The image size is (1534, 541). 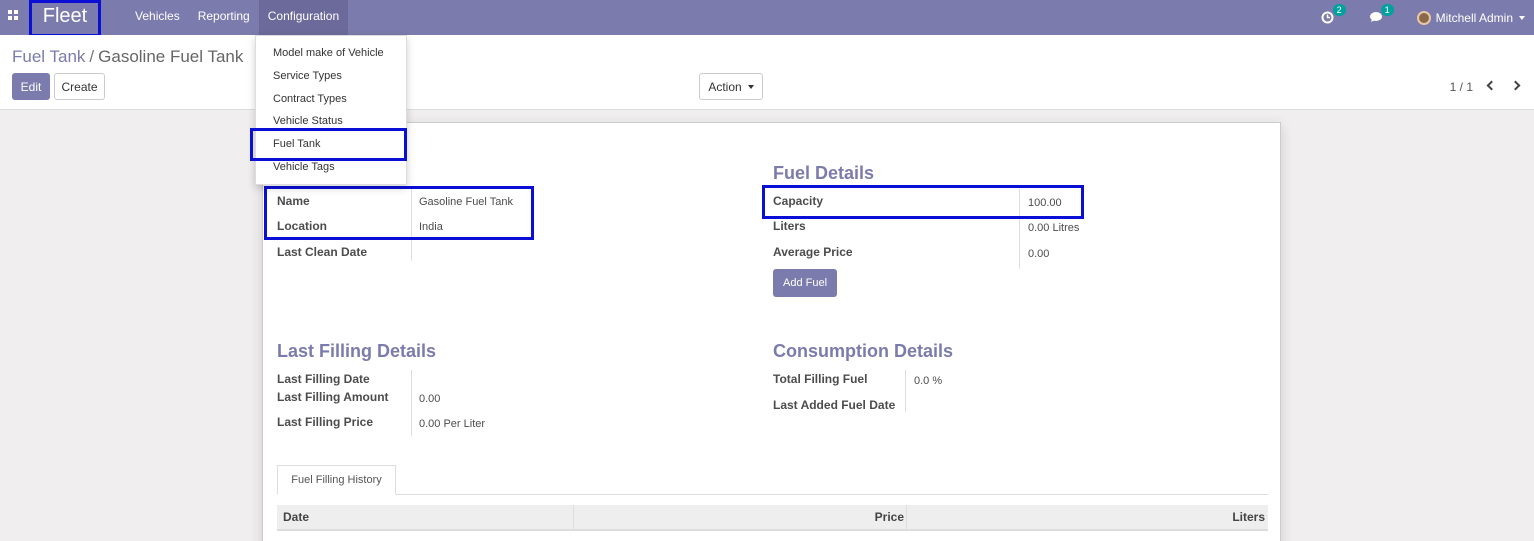 I want to click on highlight-box-fuel-tank, so click(x=328, y=144).